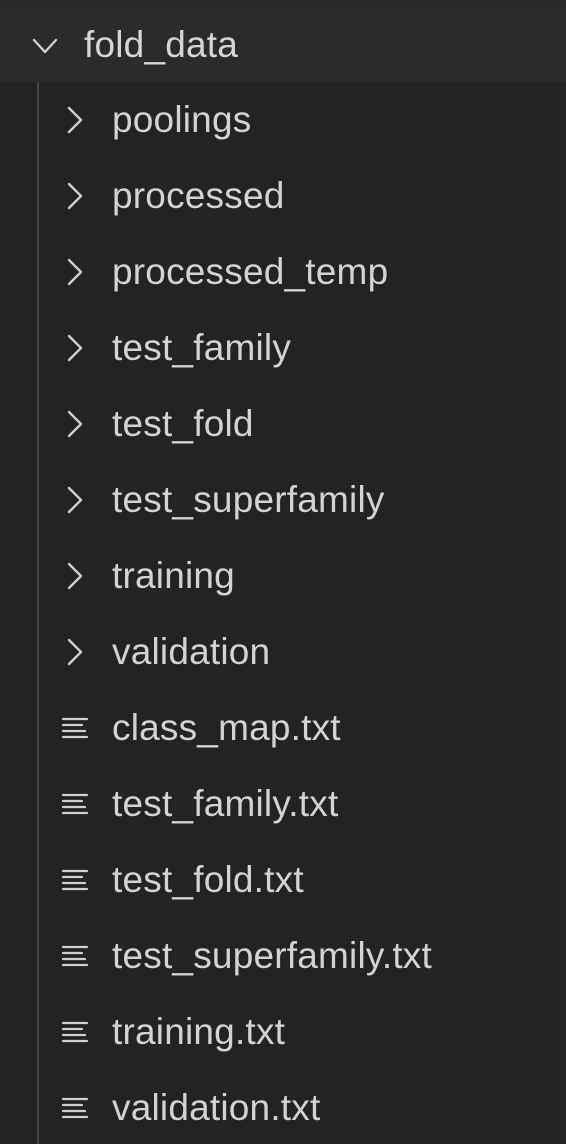  I want to click on file-label: class_map.txt, so click(226, 727).